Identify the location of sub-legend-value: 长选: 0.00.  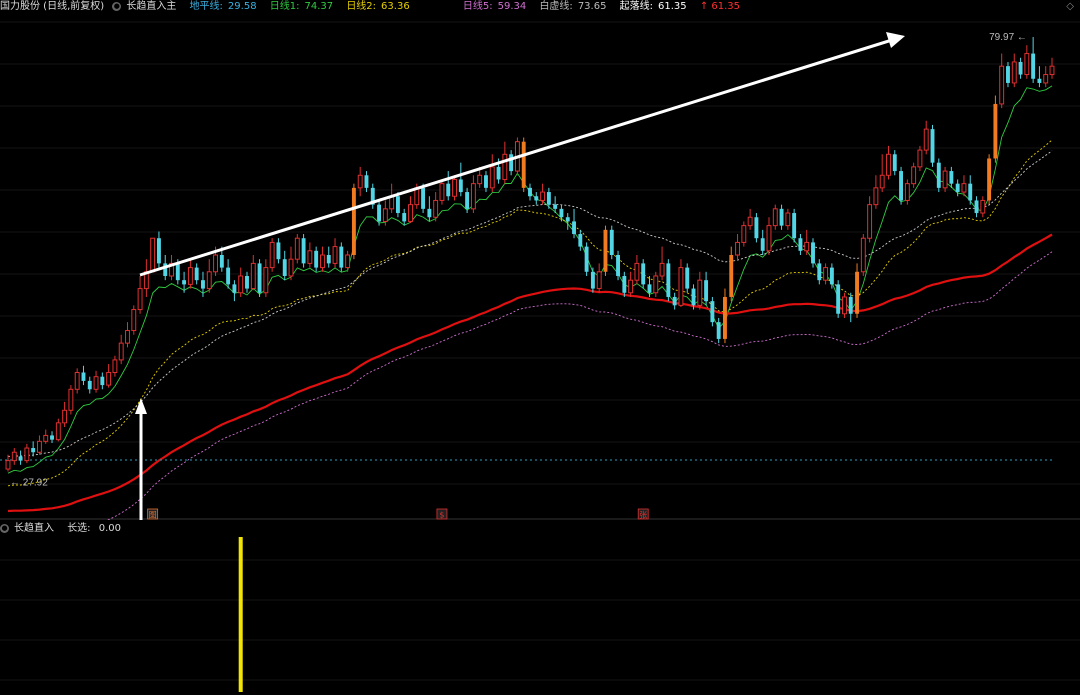
(94, 528).